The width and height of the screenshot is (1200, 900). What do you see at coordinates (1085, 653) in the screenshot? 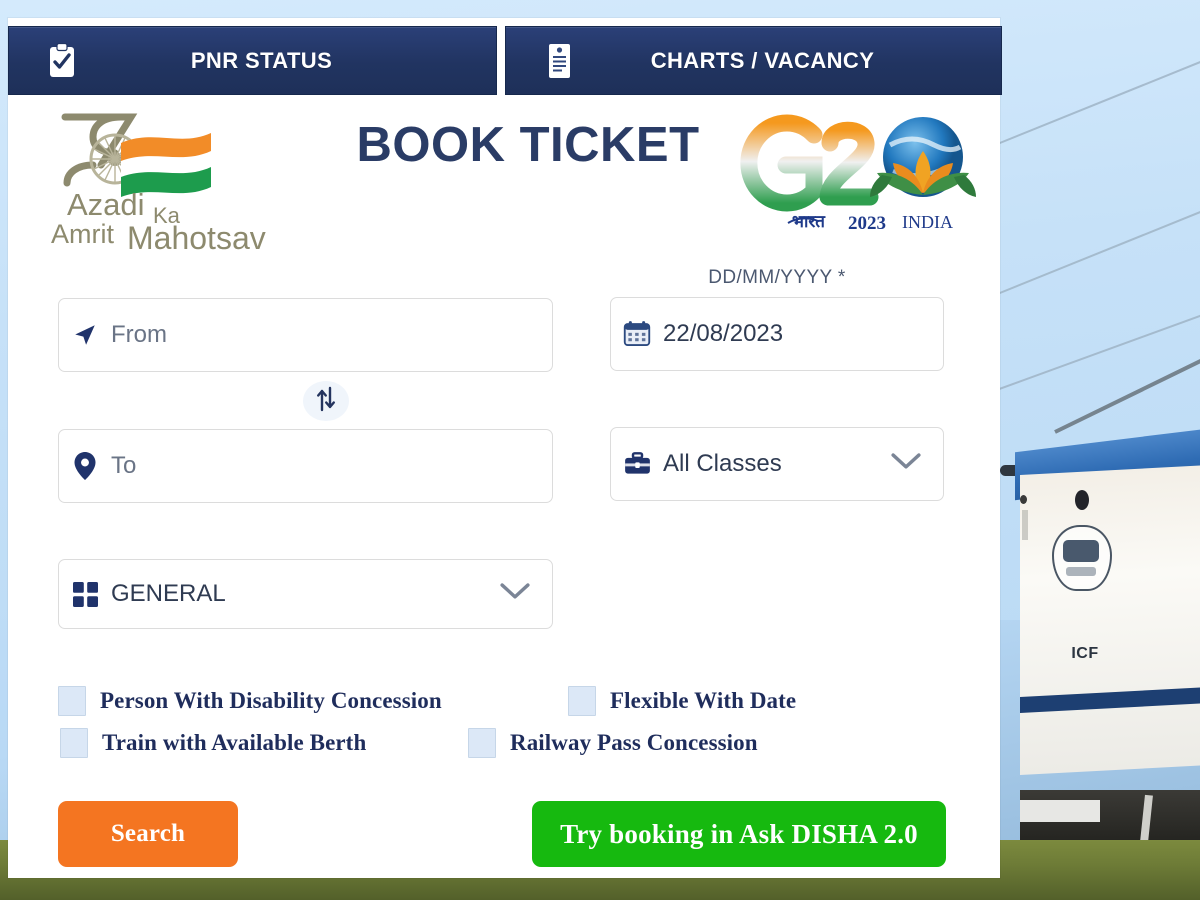
I see `coach-marking-text: ICF` at bounding box center [1085, 653].